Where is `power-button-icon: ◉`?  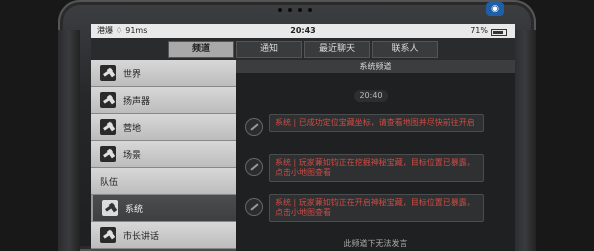 power-button-icon: ◉ is located at coordinates (495, 9).